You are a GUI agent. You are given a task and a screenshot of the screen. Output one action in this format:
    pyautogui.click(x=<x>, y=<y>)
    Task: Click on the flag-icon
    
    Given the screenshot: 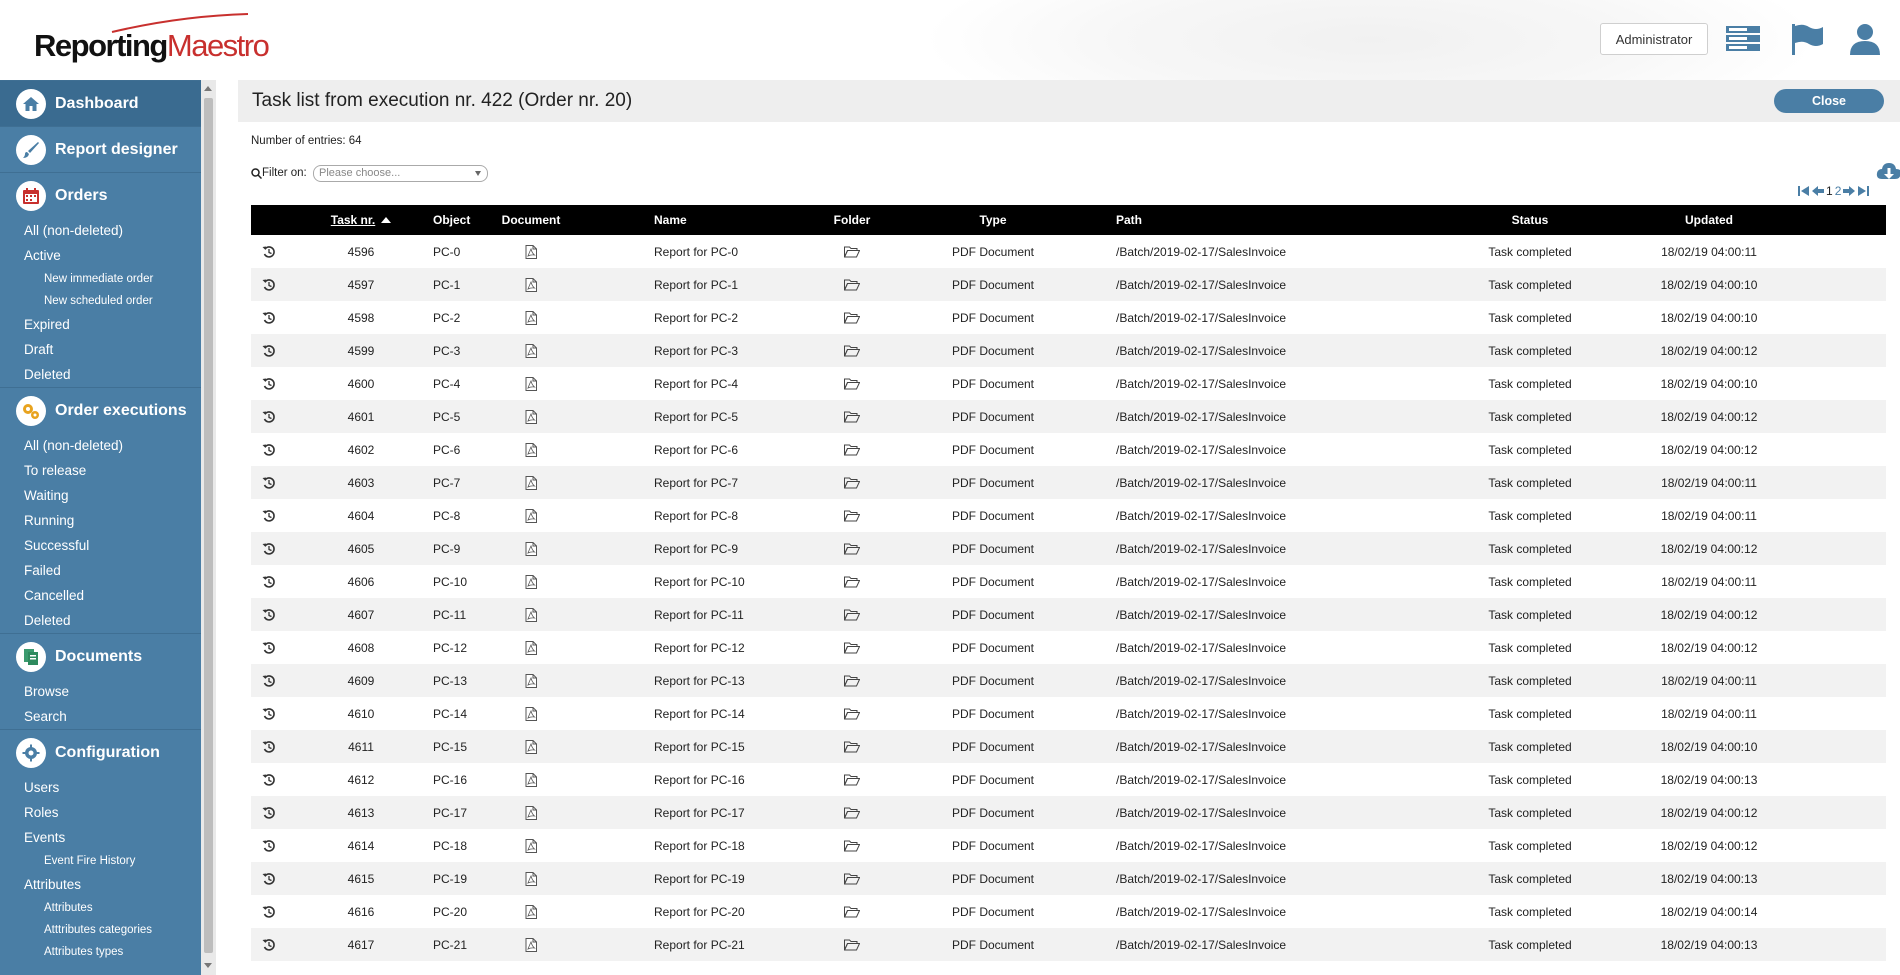 What is the action you would take?
    pyautogui.click(x=1808, y=39)
    